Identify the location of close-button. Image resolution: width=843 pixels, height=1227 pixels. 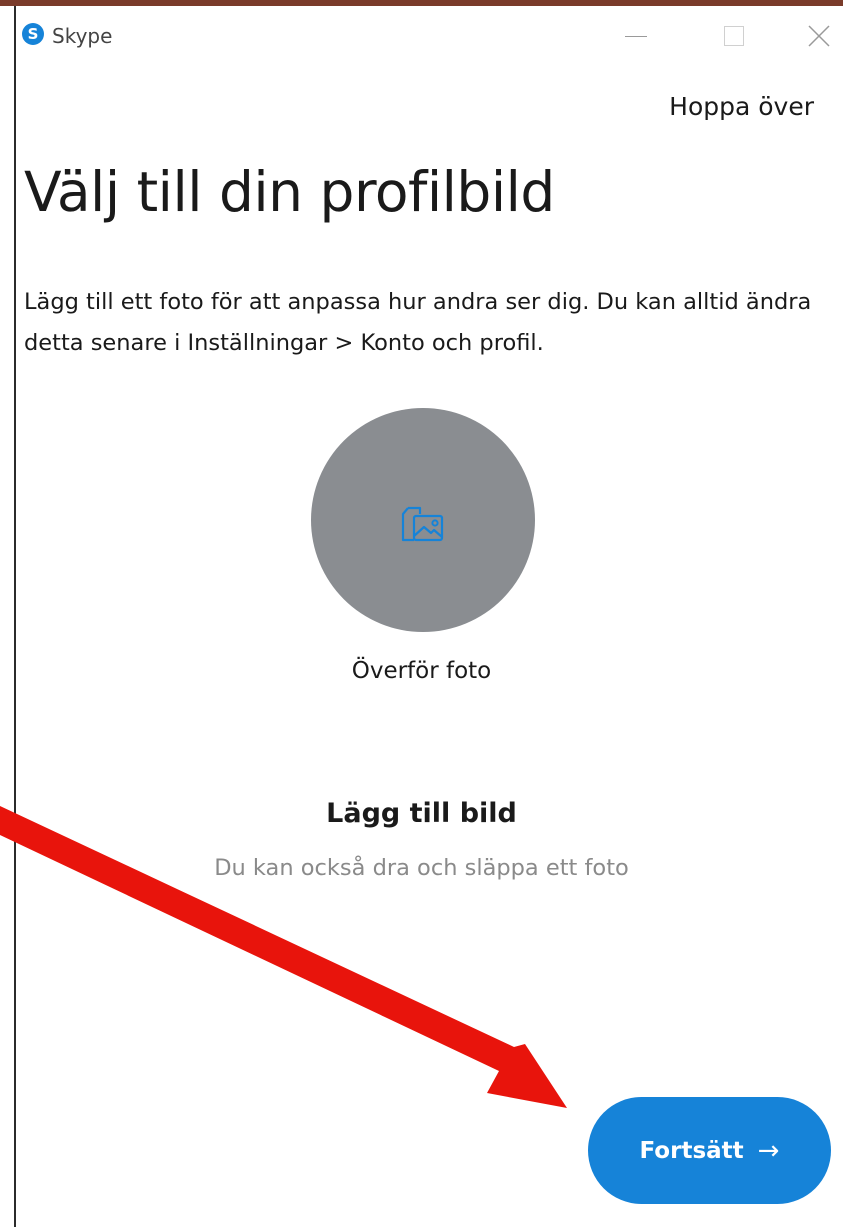
(818, 36).